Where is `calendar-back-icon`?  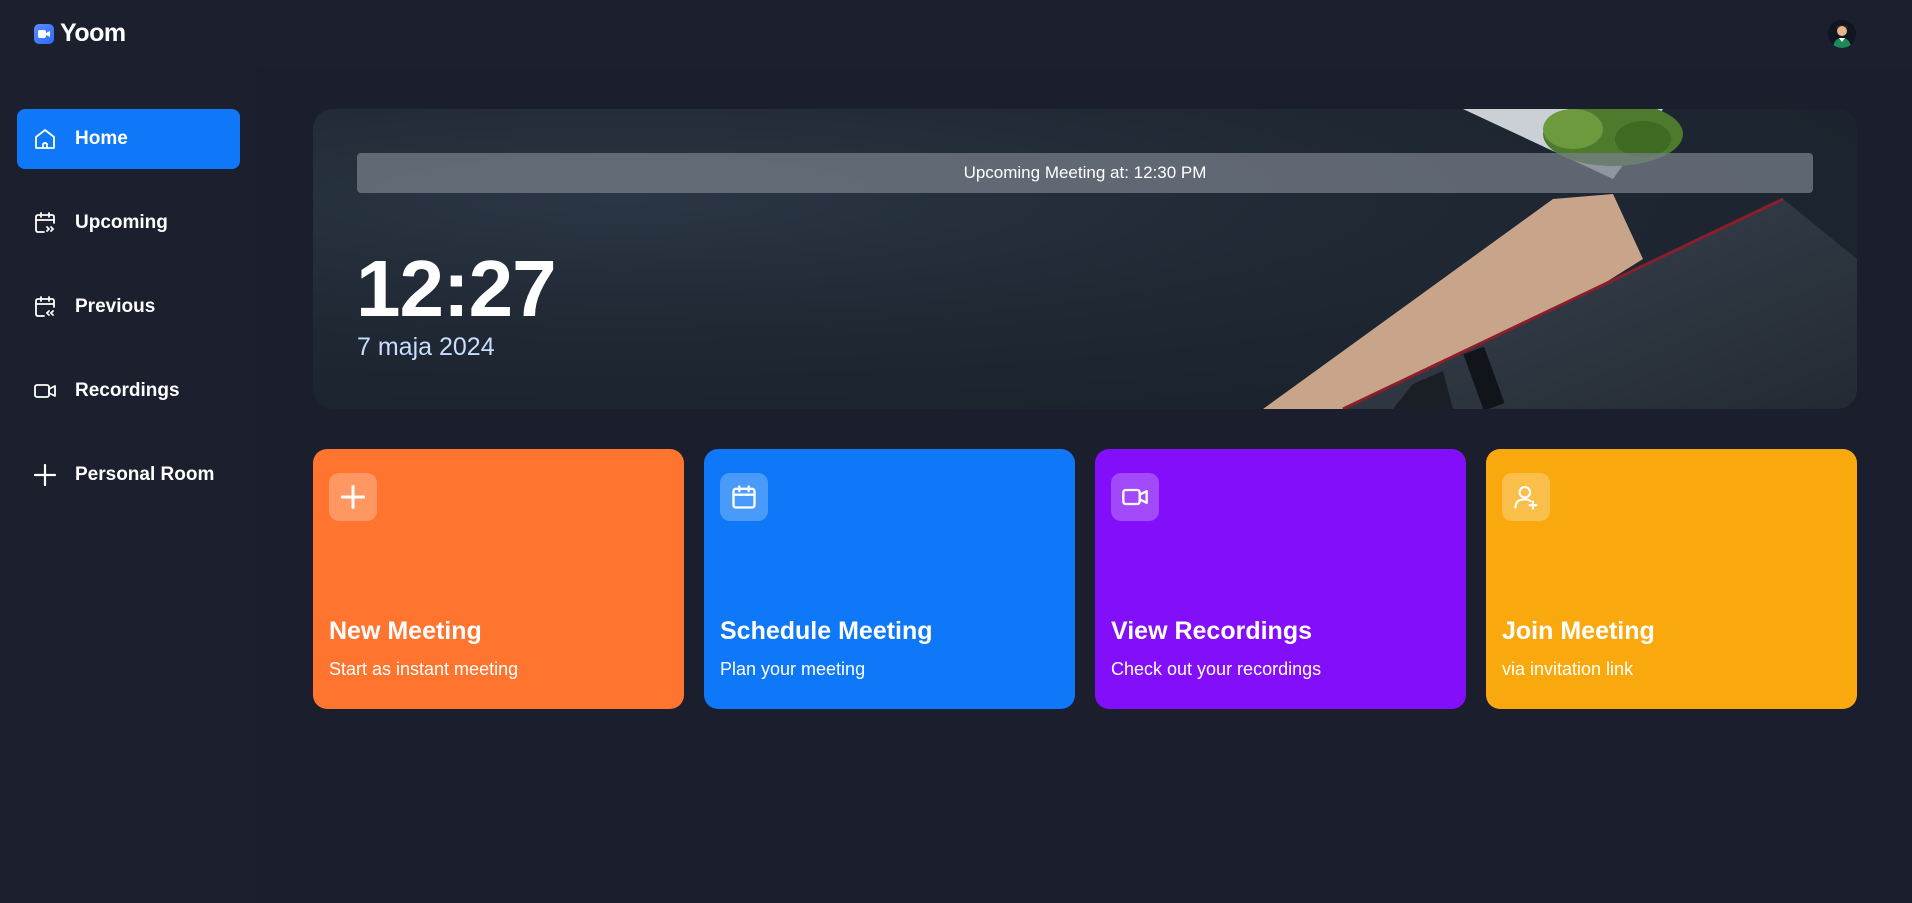 calendar-back-icon is located at coordinates (45, 307).